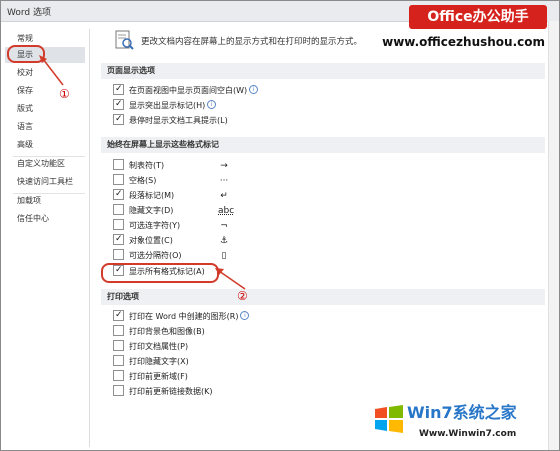 This screenshot has height=451, width=560. Describe the element at coordinates (45, 182) in the screenshot. I see `sidebar-item-quick-access-toolbar: 快速访问工具栏` at that location.